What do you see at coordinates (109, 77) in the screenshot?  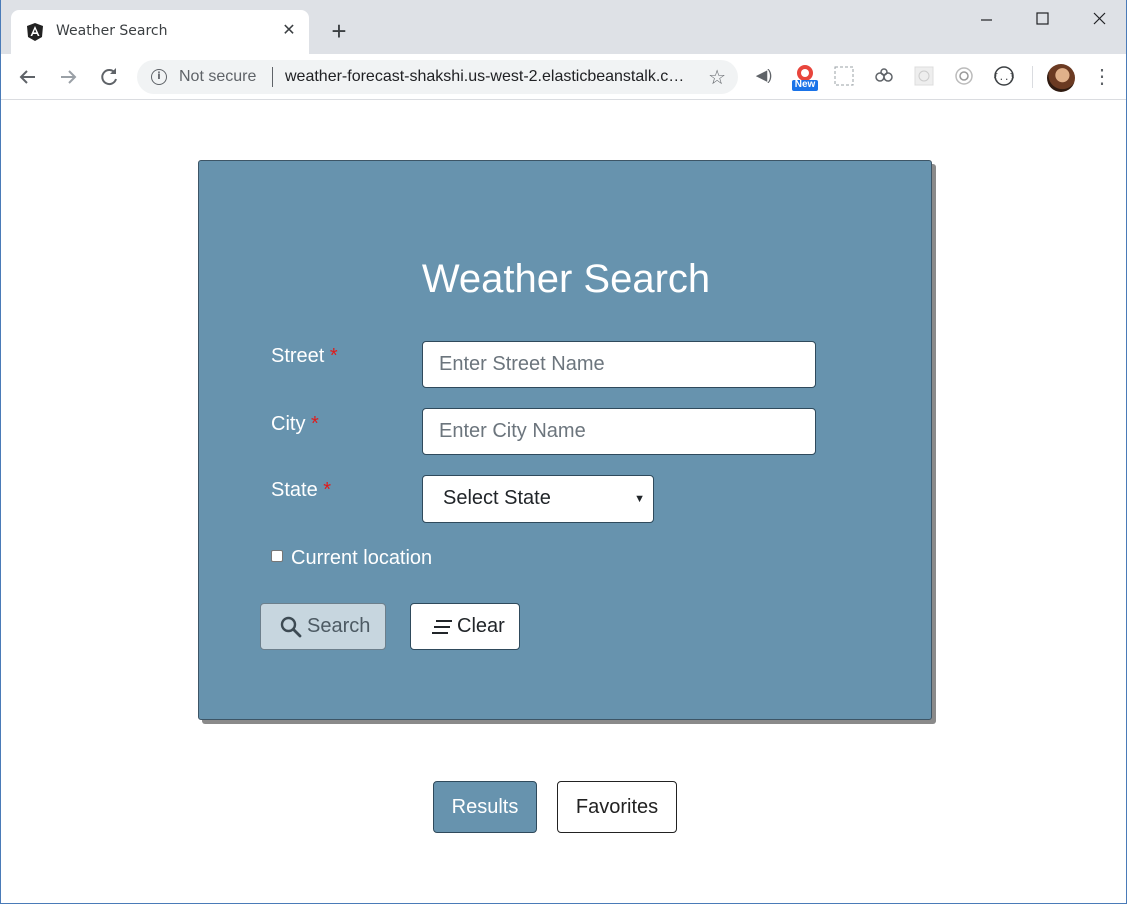 I see `reload-icon` at bounding box center [109, 77].